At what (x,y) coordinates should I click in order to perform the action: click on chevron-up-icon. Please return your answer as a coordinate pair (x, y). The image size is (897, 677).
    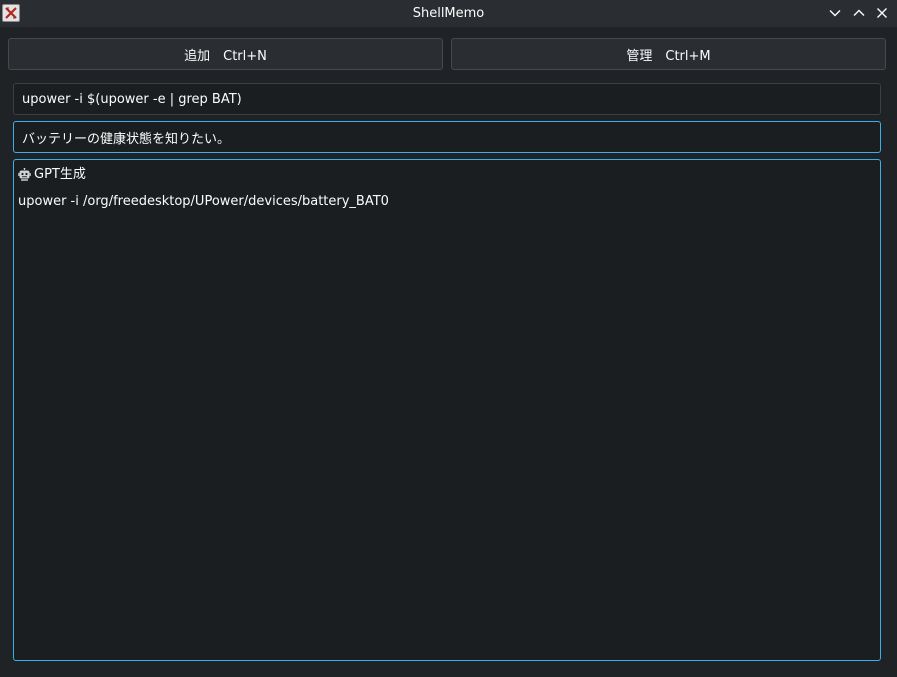
    Looking at the image, I should click on (859, 12).